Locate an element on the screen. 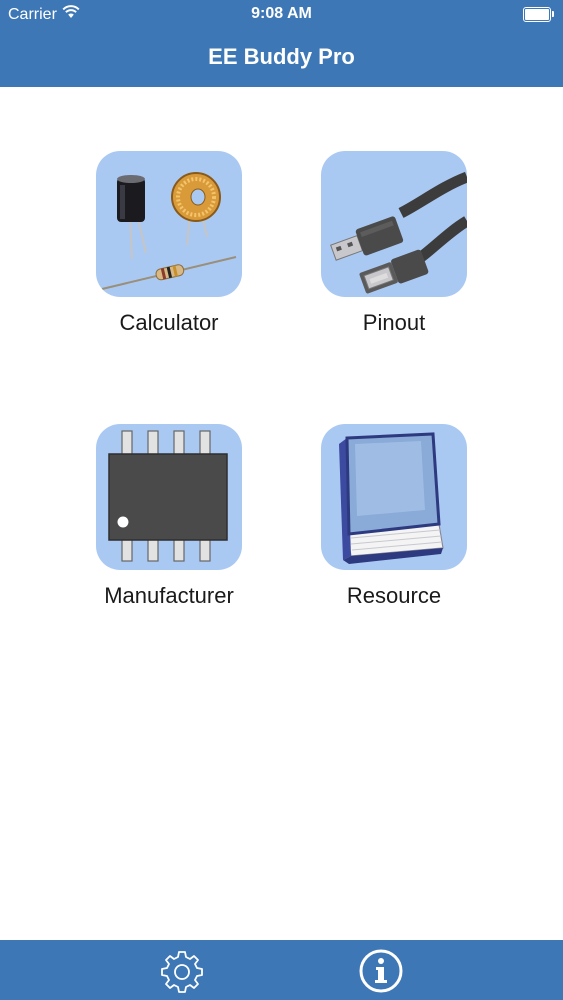 The width and height of the screenshot is (563, 1000). settings-gear-icon is located at coordinates (182, 971).